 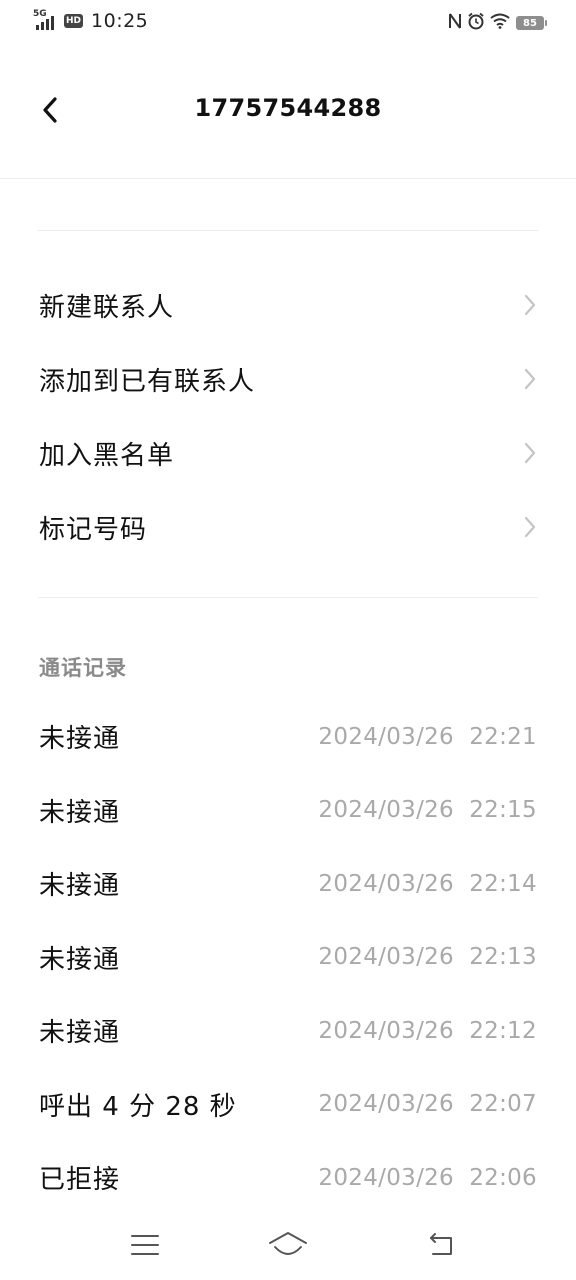 What do you see at coordinates (427, 1104) in the screenshot?
I see `call-time: 2024/03/26 22:07` at bounding box center [427, 1104].